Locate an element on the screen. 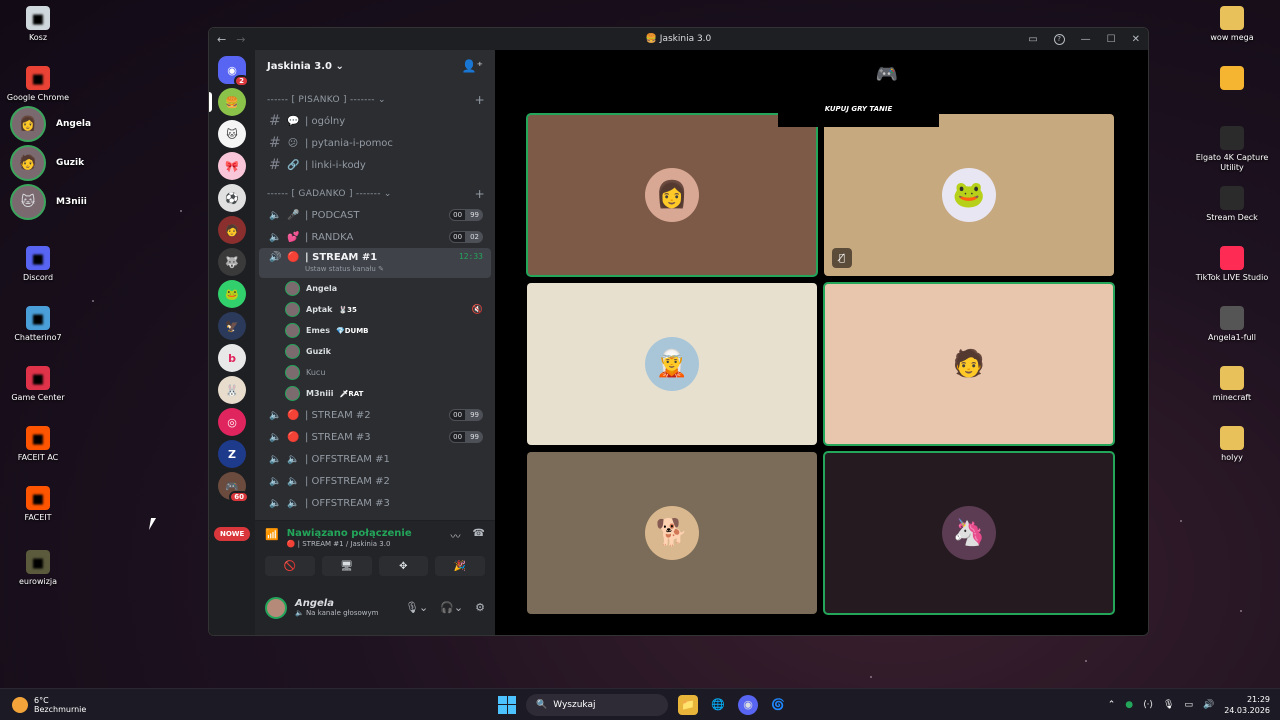  chatterino-taskbar-icon: 🌀 is located at coordinates (778, 705).